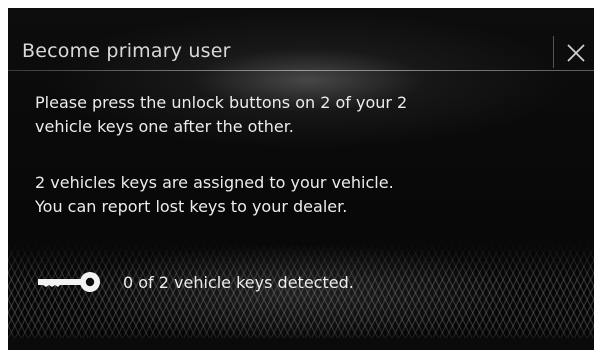 The width and height of the screenshot is (596, 360). What do you see at coordinates (69, 282) in the screenshot?
I see `car-key-icon` at bounding box center [69, 282].